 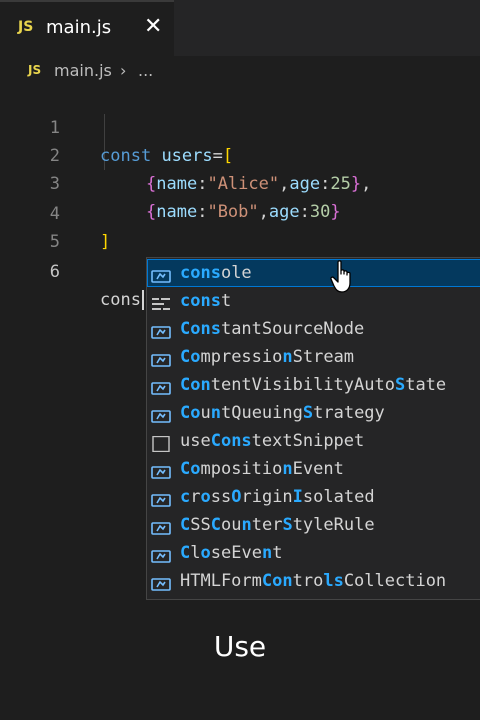 I want to click on suggestion-label: CountQueuingStrategy, so click(x=282, y=413).